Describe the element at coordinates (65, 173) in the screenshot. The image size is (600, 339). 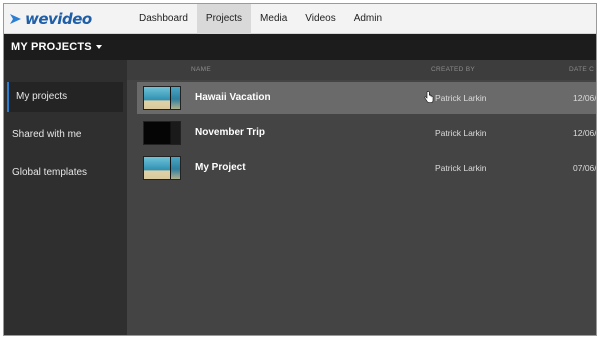
I see `sidebar-item-global-templates: Global templates` at that location.